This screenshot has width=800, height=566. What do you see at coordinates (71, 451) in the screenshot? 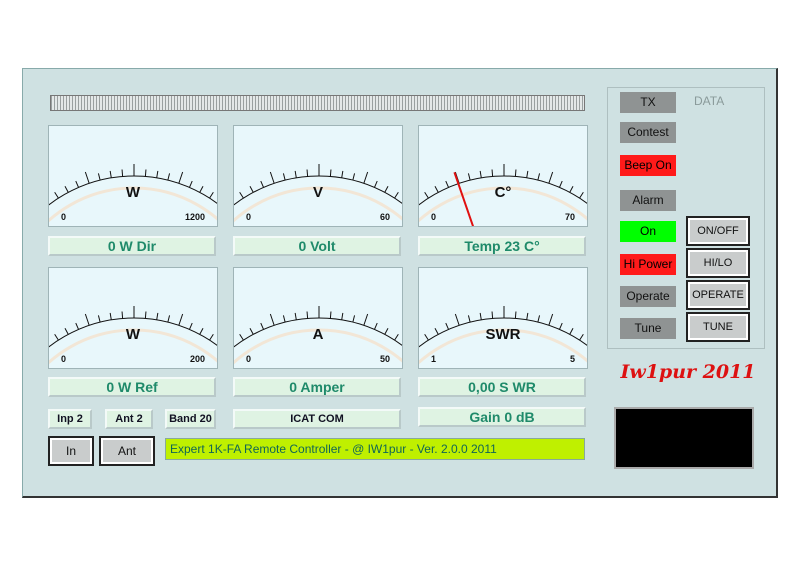
I see `input-button: In` at bounding box center [71, 451].